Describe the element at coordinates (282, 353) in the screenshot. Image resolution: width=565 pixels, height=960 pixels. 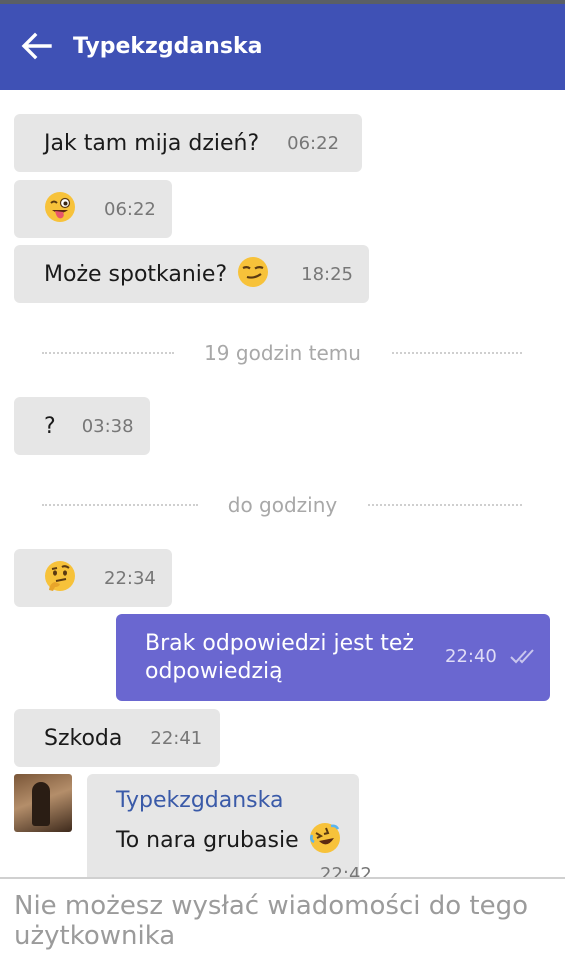
I see `date-separator: 19 godzin temu` at that location.